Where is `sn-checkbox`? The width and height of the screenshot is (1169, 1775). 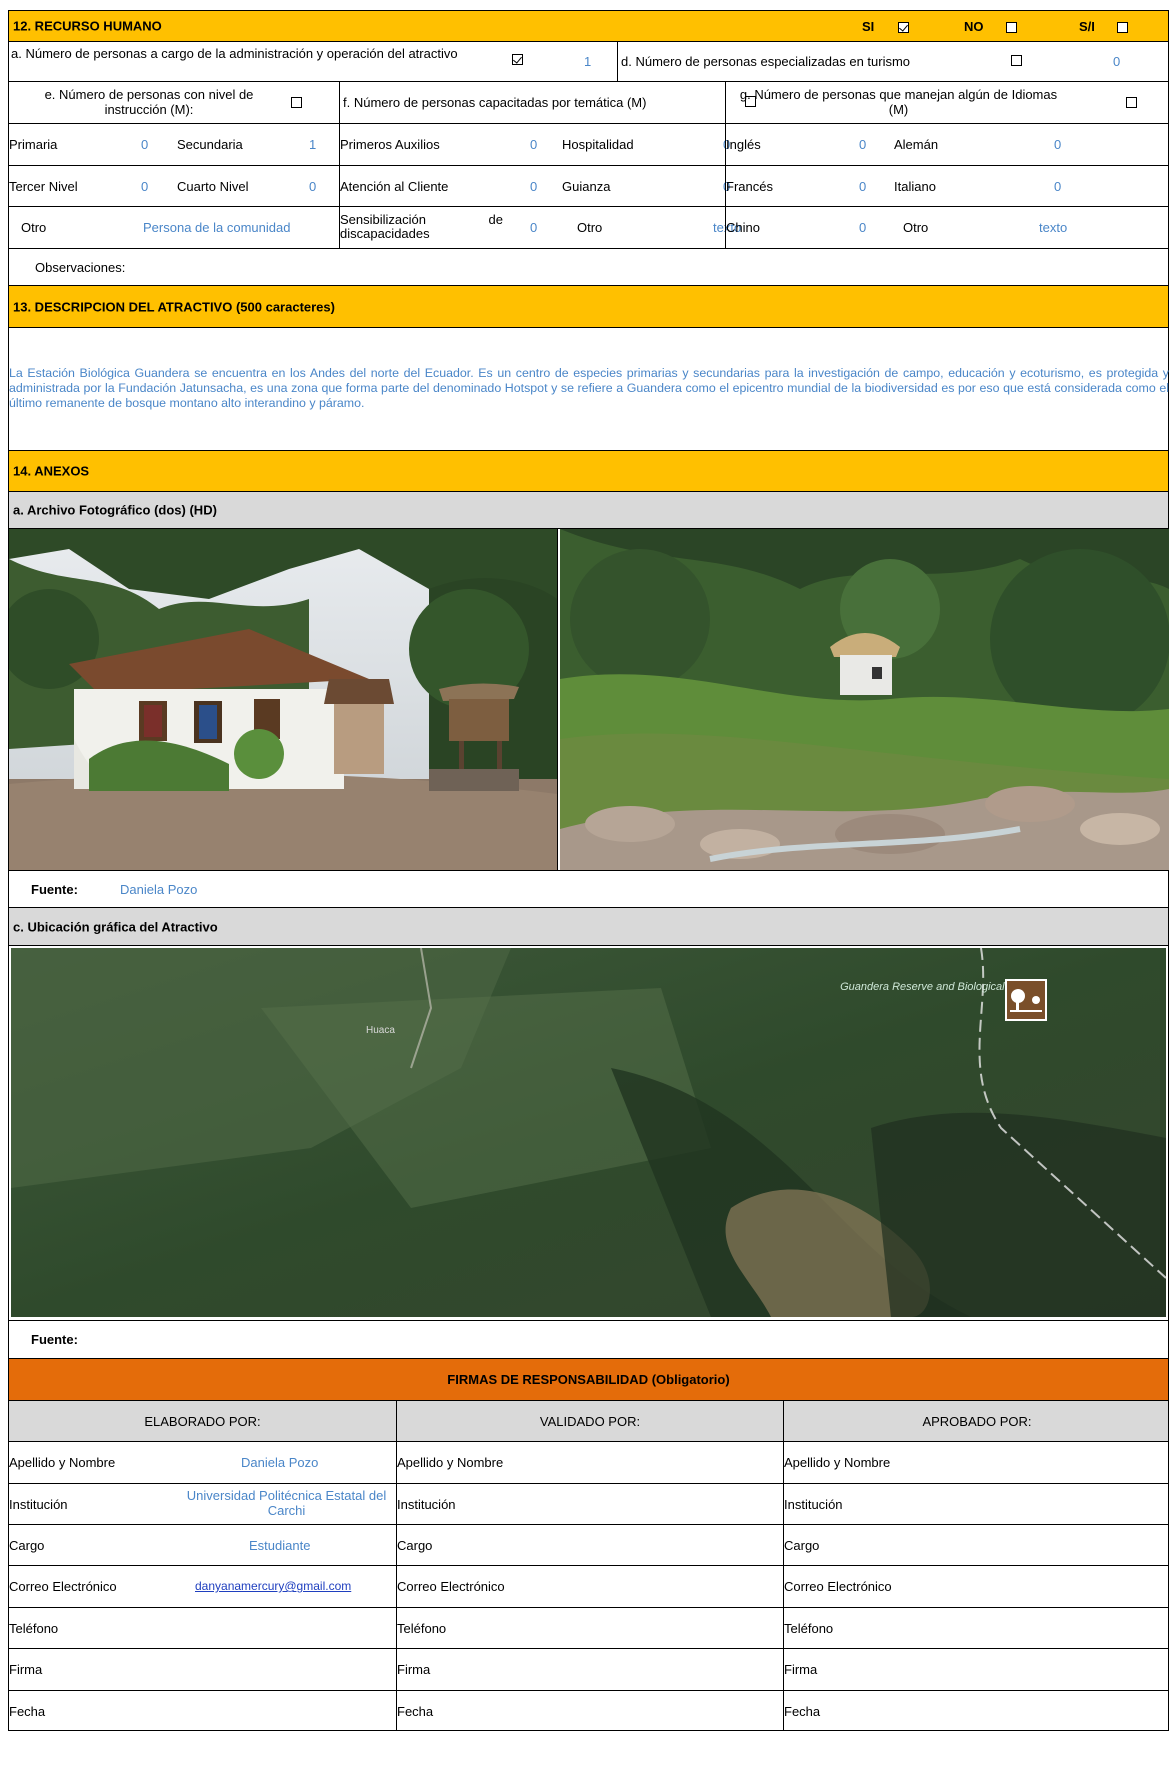 sn-checkbox is located at coordinates (1122, 27).